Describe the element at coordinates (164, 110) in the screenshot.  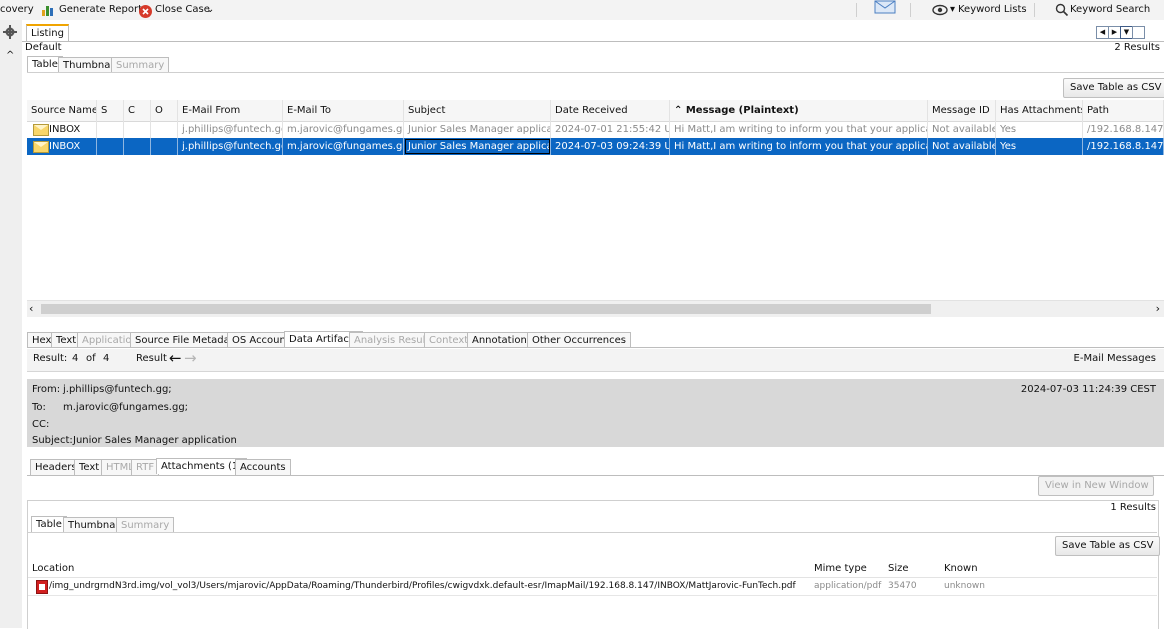
I see `col-o: O` at that location.